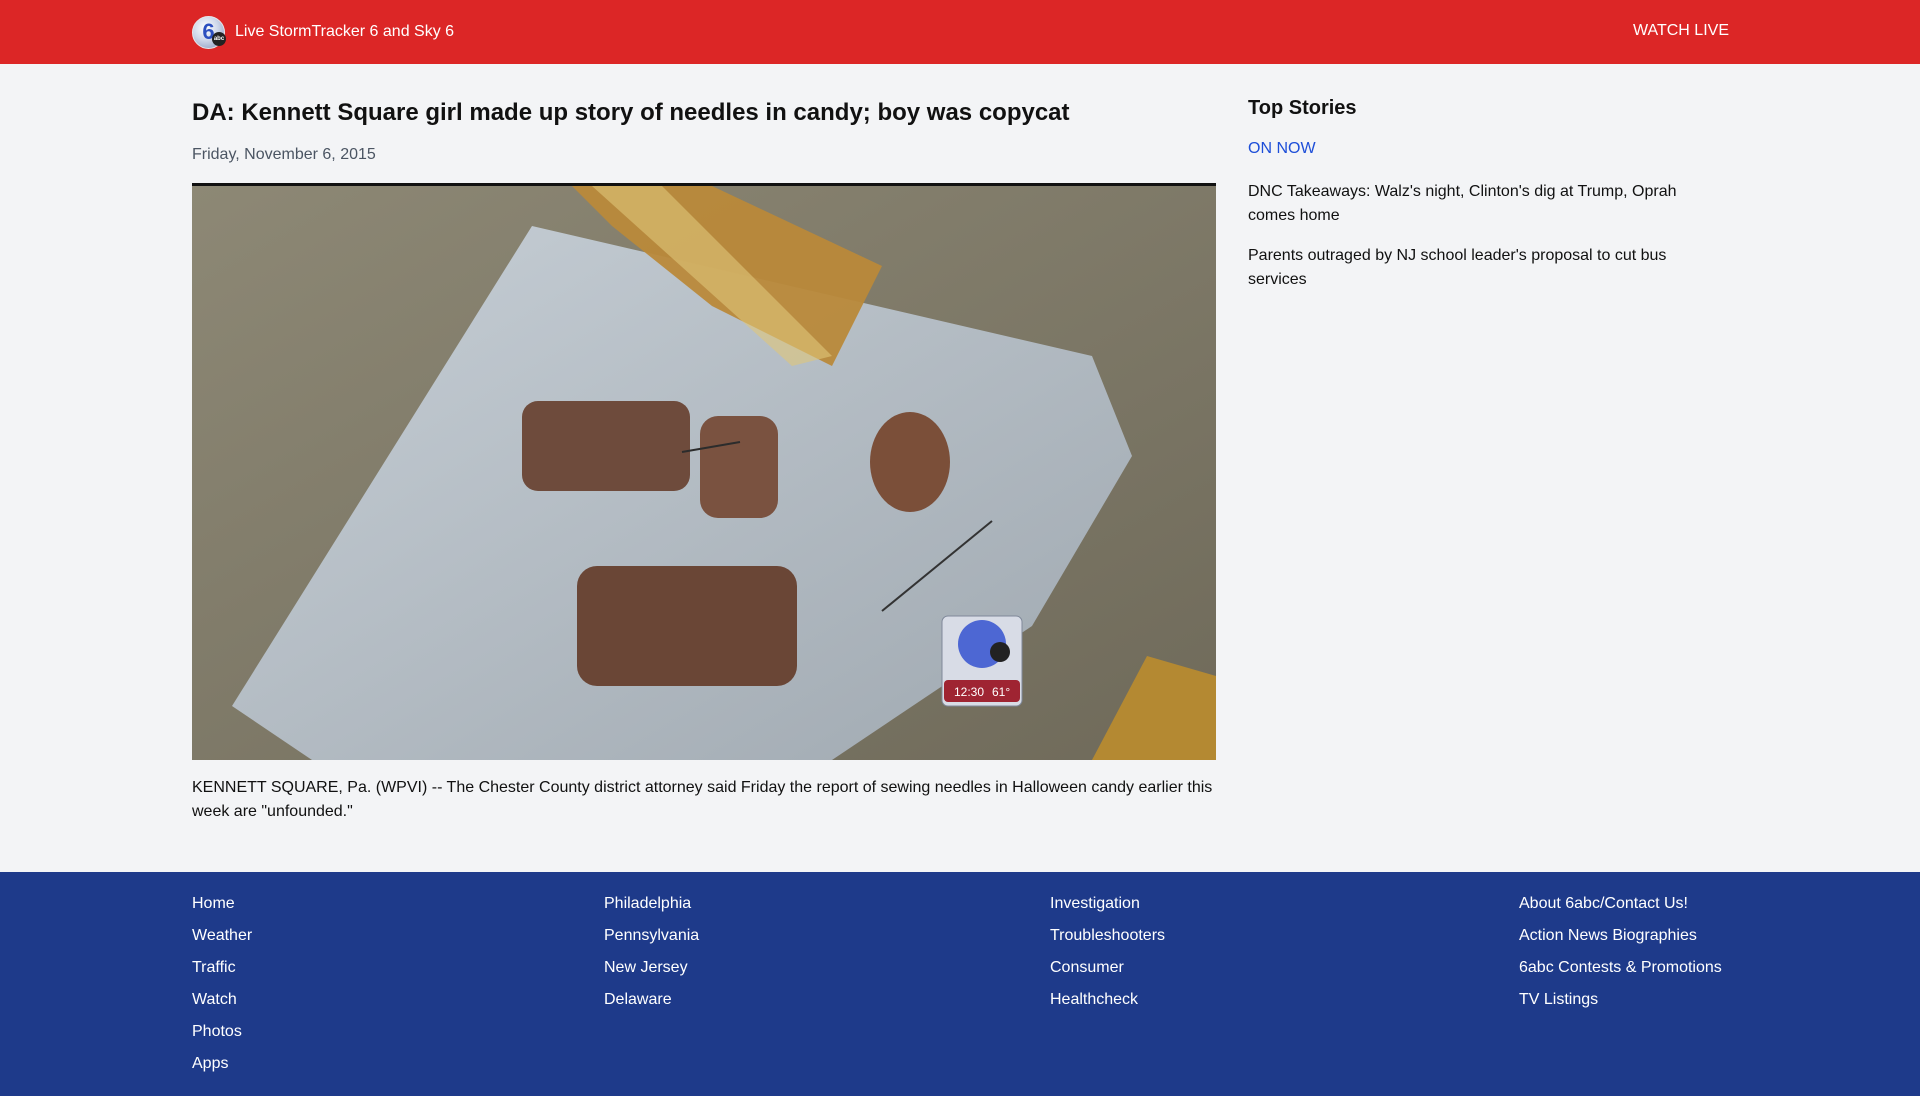 The height and width of the screenshot is (1096, 1920). I want to click on list-item: Troubleshooters, so click(1107, 936).